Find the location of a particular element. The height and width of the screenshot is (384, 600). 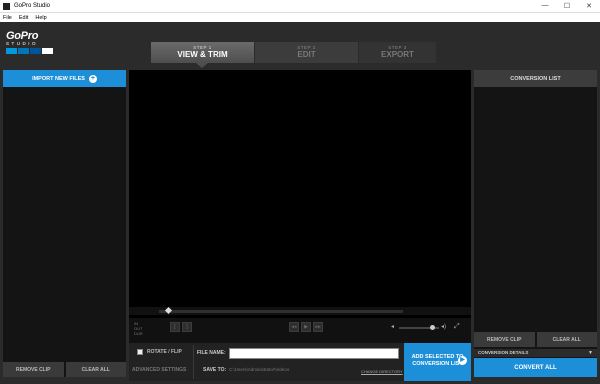

conversion-list-footer: REMOVE CLIP CLEAR ALL is located at coordinates (535, 339).